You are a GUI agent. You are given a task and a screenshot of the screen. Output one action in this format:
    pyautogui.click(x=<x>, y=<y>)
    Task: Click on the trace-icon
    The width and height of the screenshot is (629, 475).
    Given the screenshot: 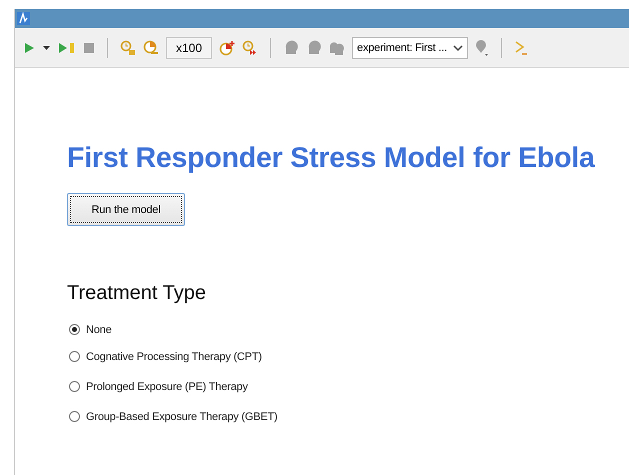 What is the action you would take?
    pyautogui.click(x=521, y=48)
    